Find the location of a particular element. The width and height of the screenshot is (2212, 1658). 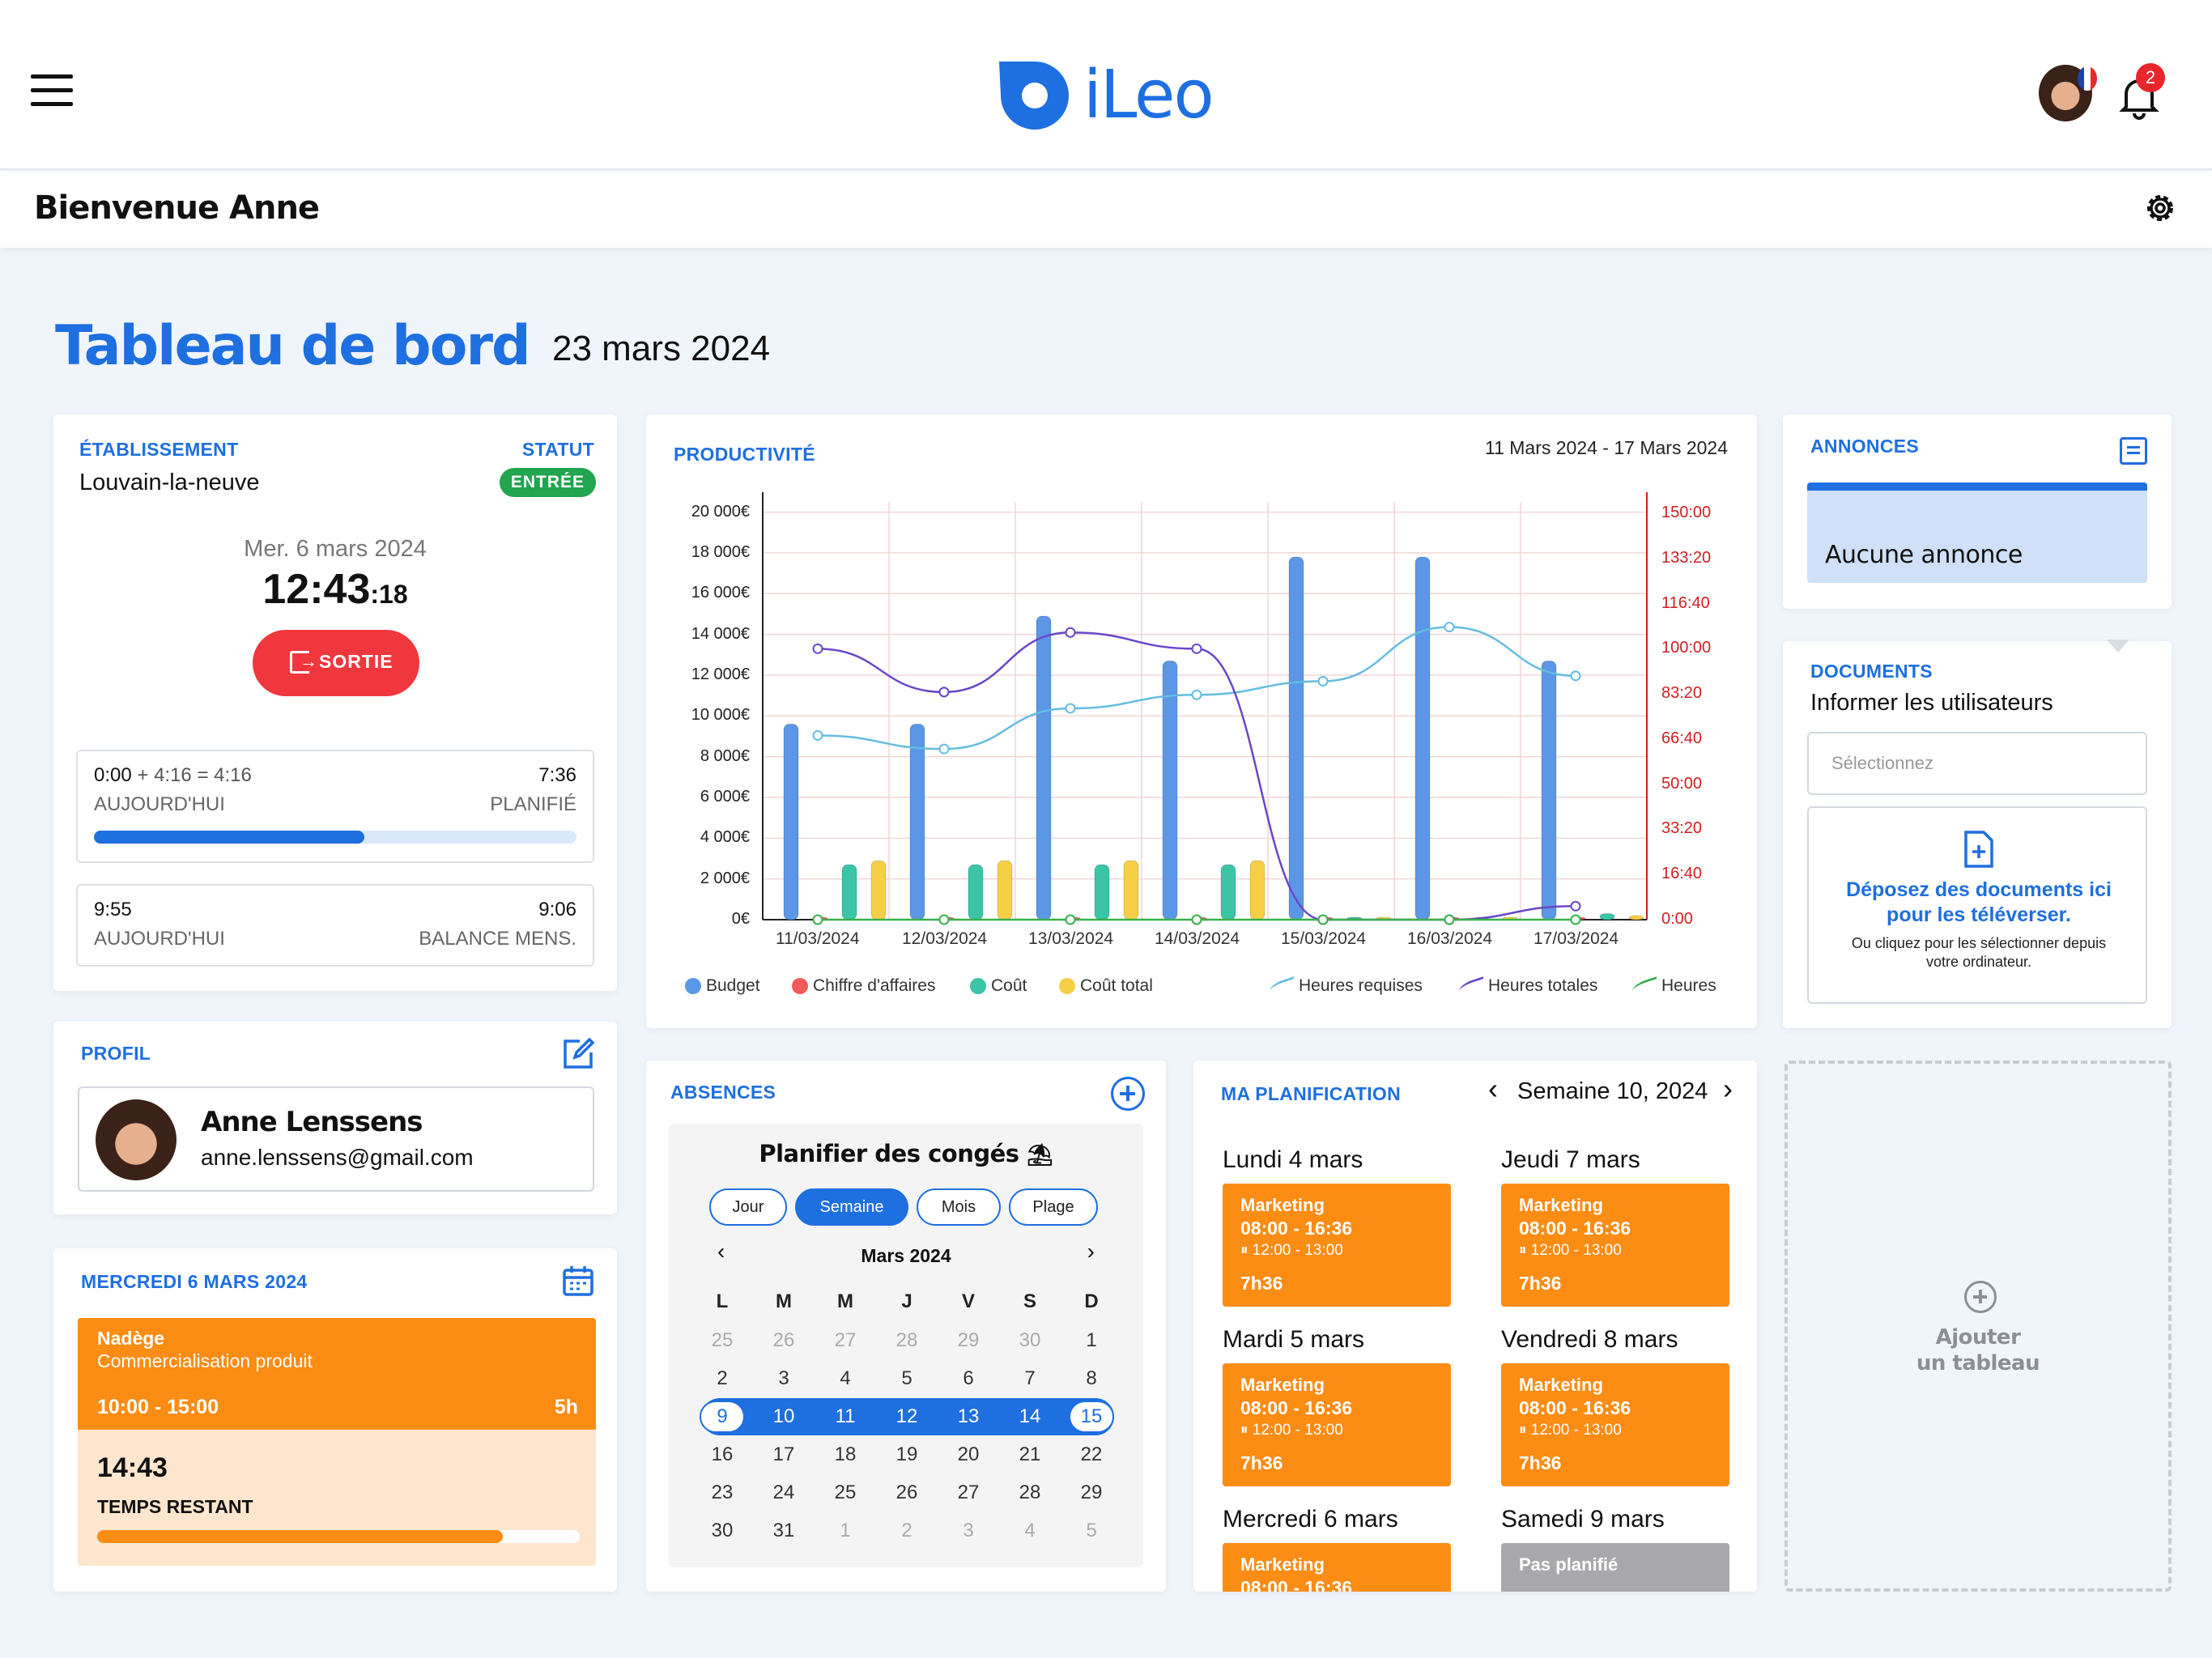

calendar-day: 20 is located at coordinates (969, 1455).